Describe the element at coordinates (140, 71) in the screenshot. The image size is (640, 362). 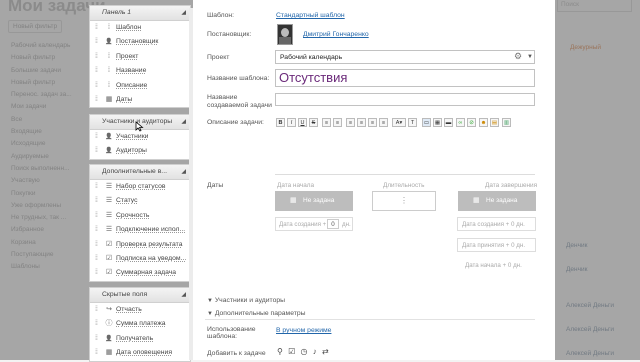
I see `field-item-название: ⁞⁞ ⁞ Название` at that location.